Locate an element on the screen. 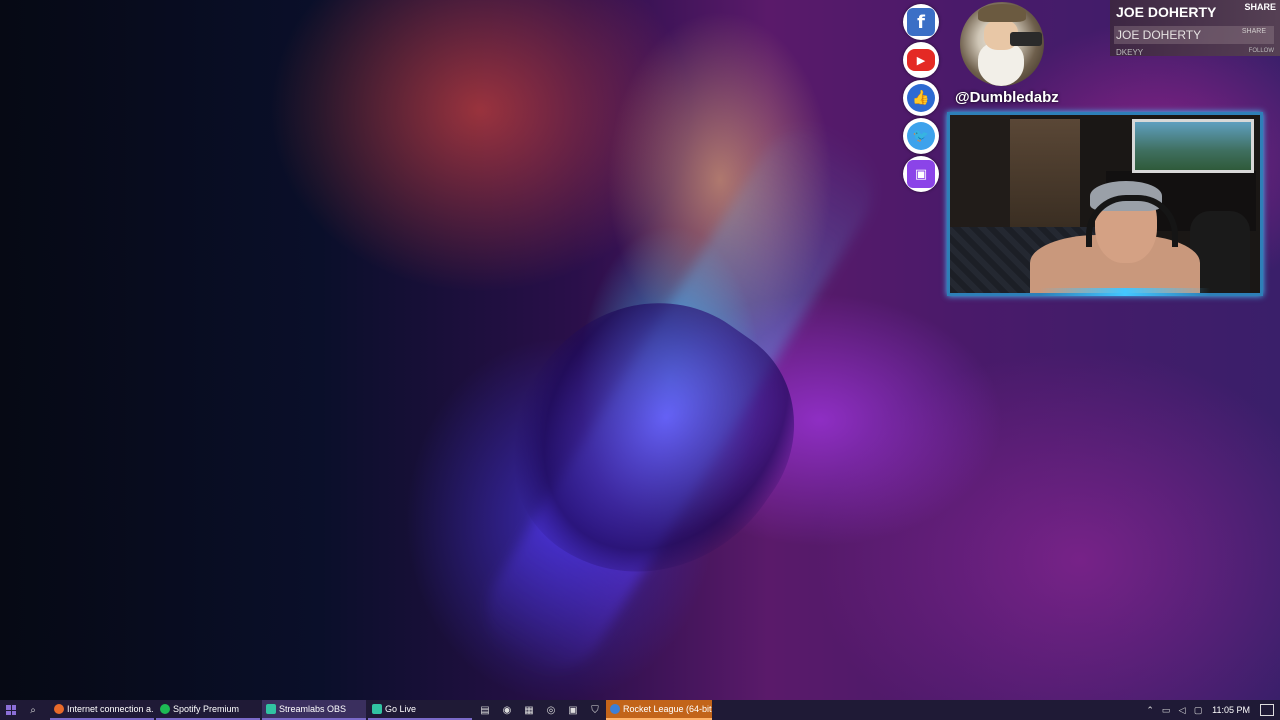  facebook-icon: f is located at coordinates (921, 22).